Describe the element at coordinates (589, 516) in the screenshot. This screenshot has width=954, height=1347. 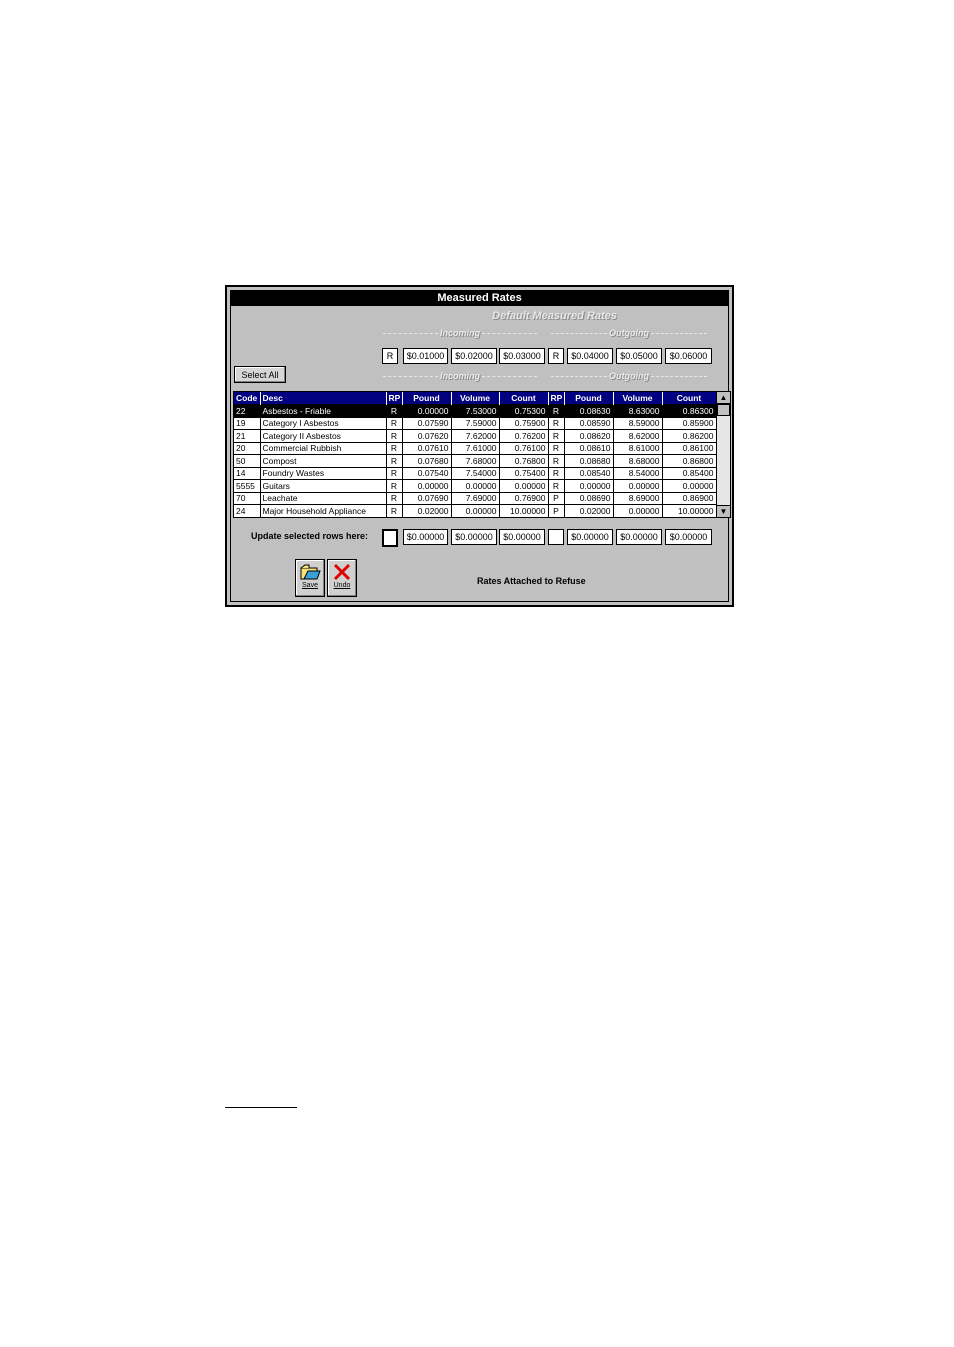
I see `table-cell: 0.08510` at that location.